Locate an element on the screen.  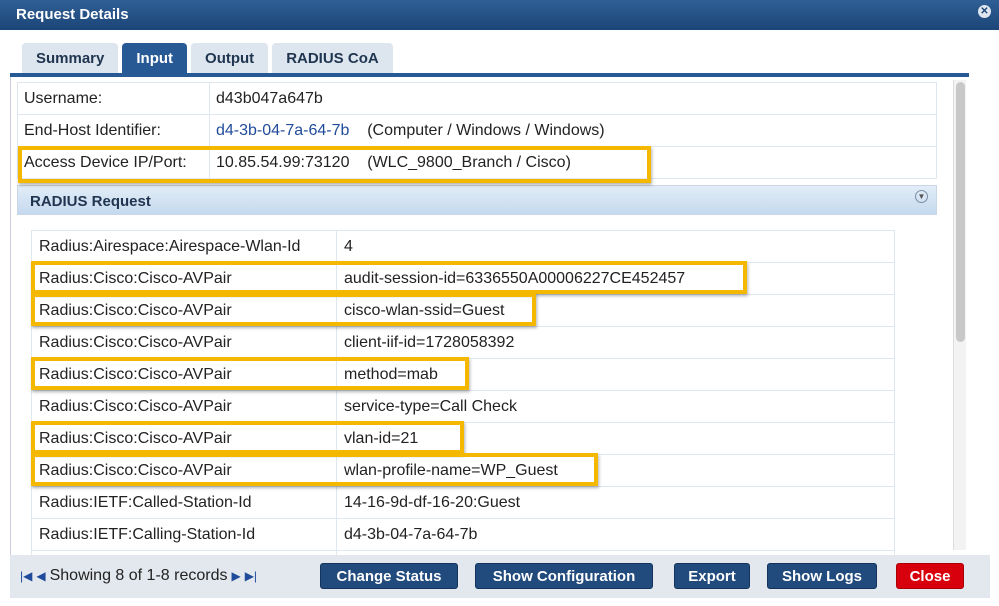
info-row: Username: d43b047a647b is located at coordinates (477, 98).